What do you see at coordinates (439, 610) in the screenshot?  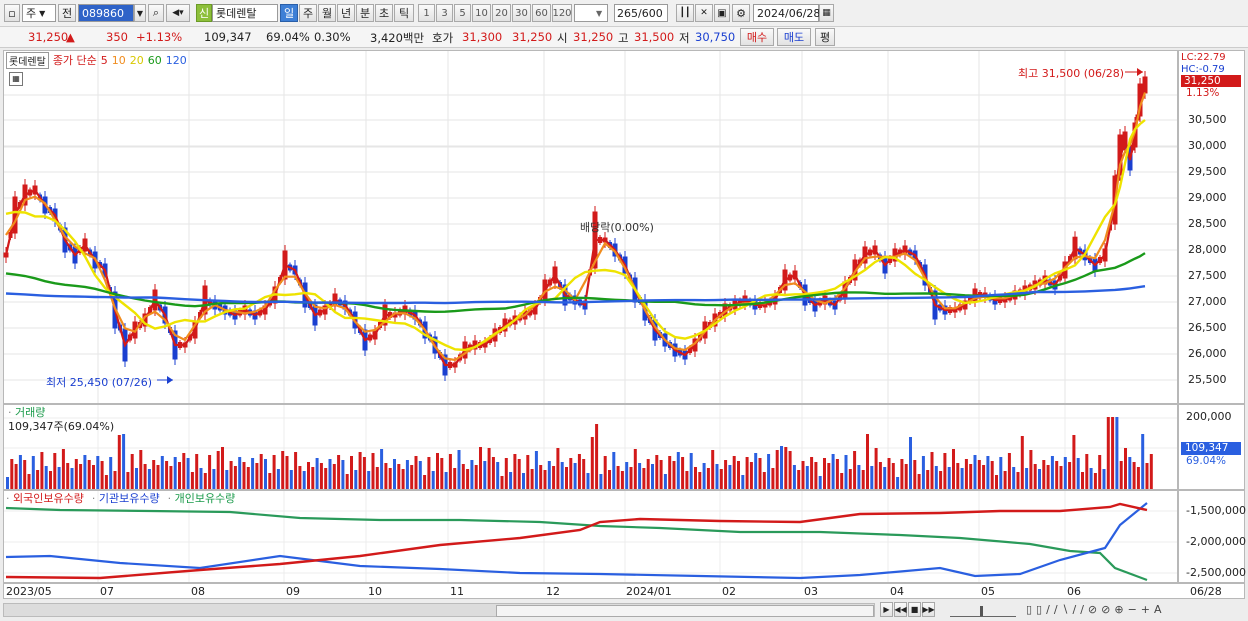 I see `horizontal-scrollbar` at bounding box center [439, 610].